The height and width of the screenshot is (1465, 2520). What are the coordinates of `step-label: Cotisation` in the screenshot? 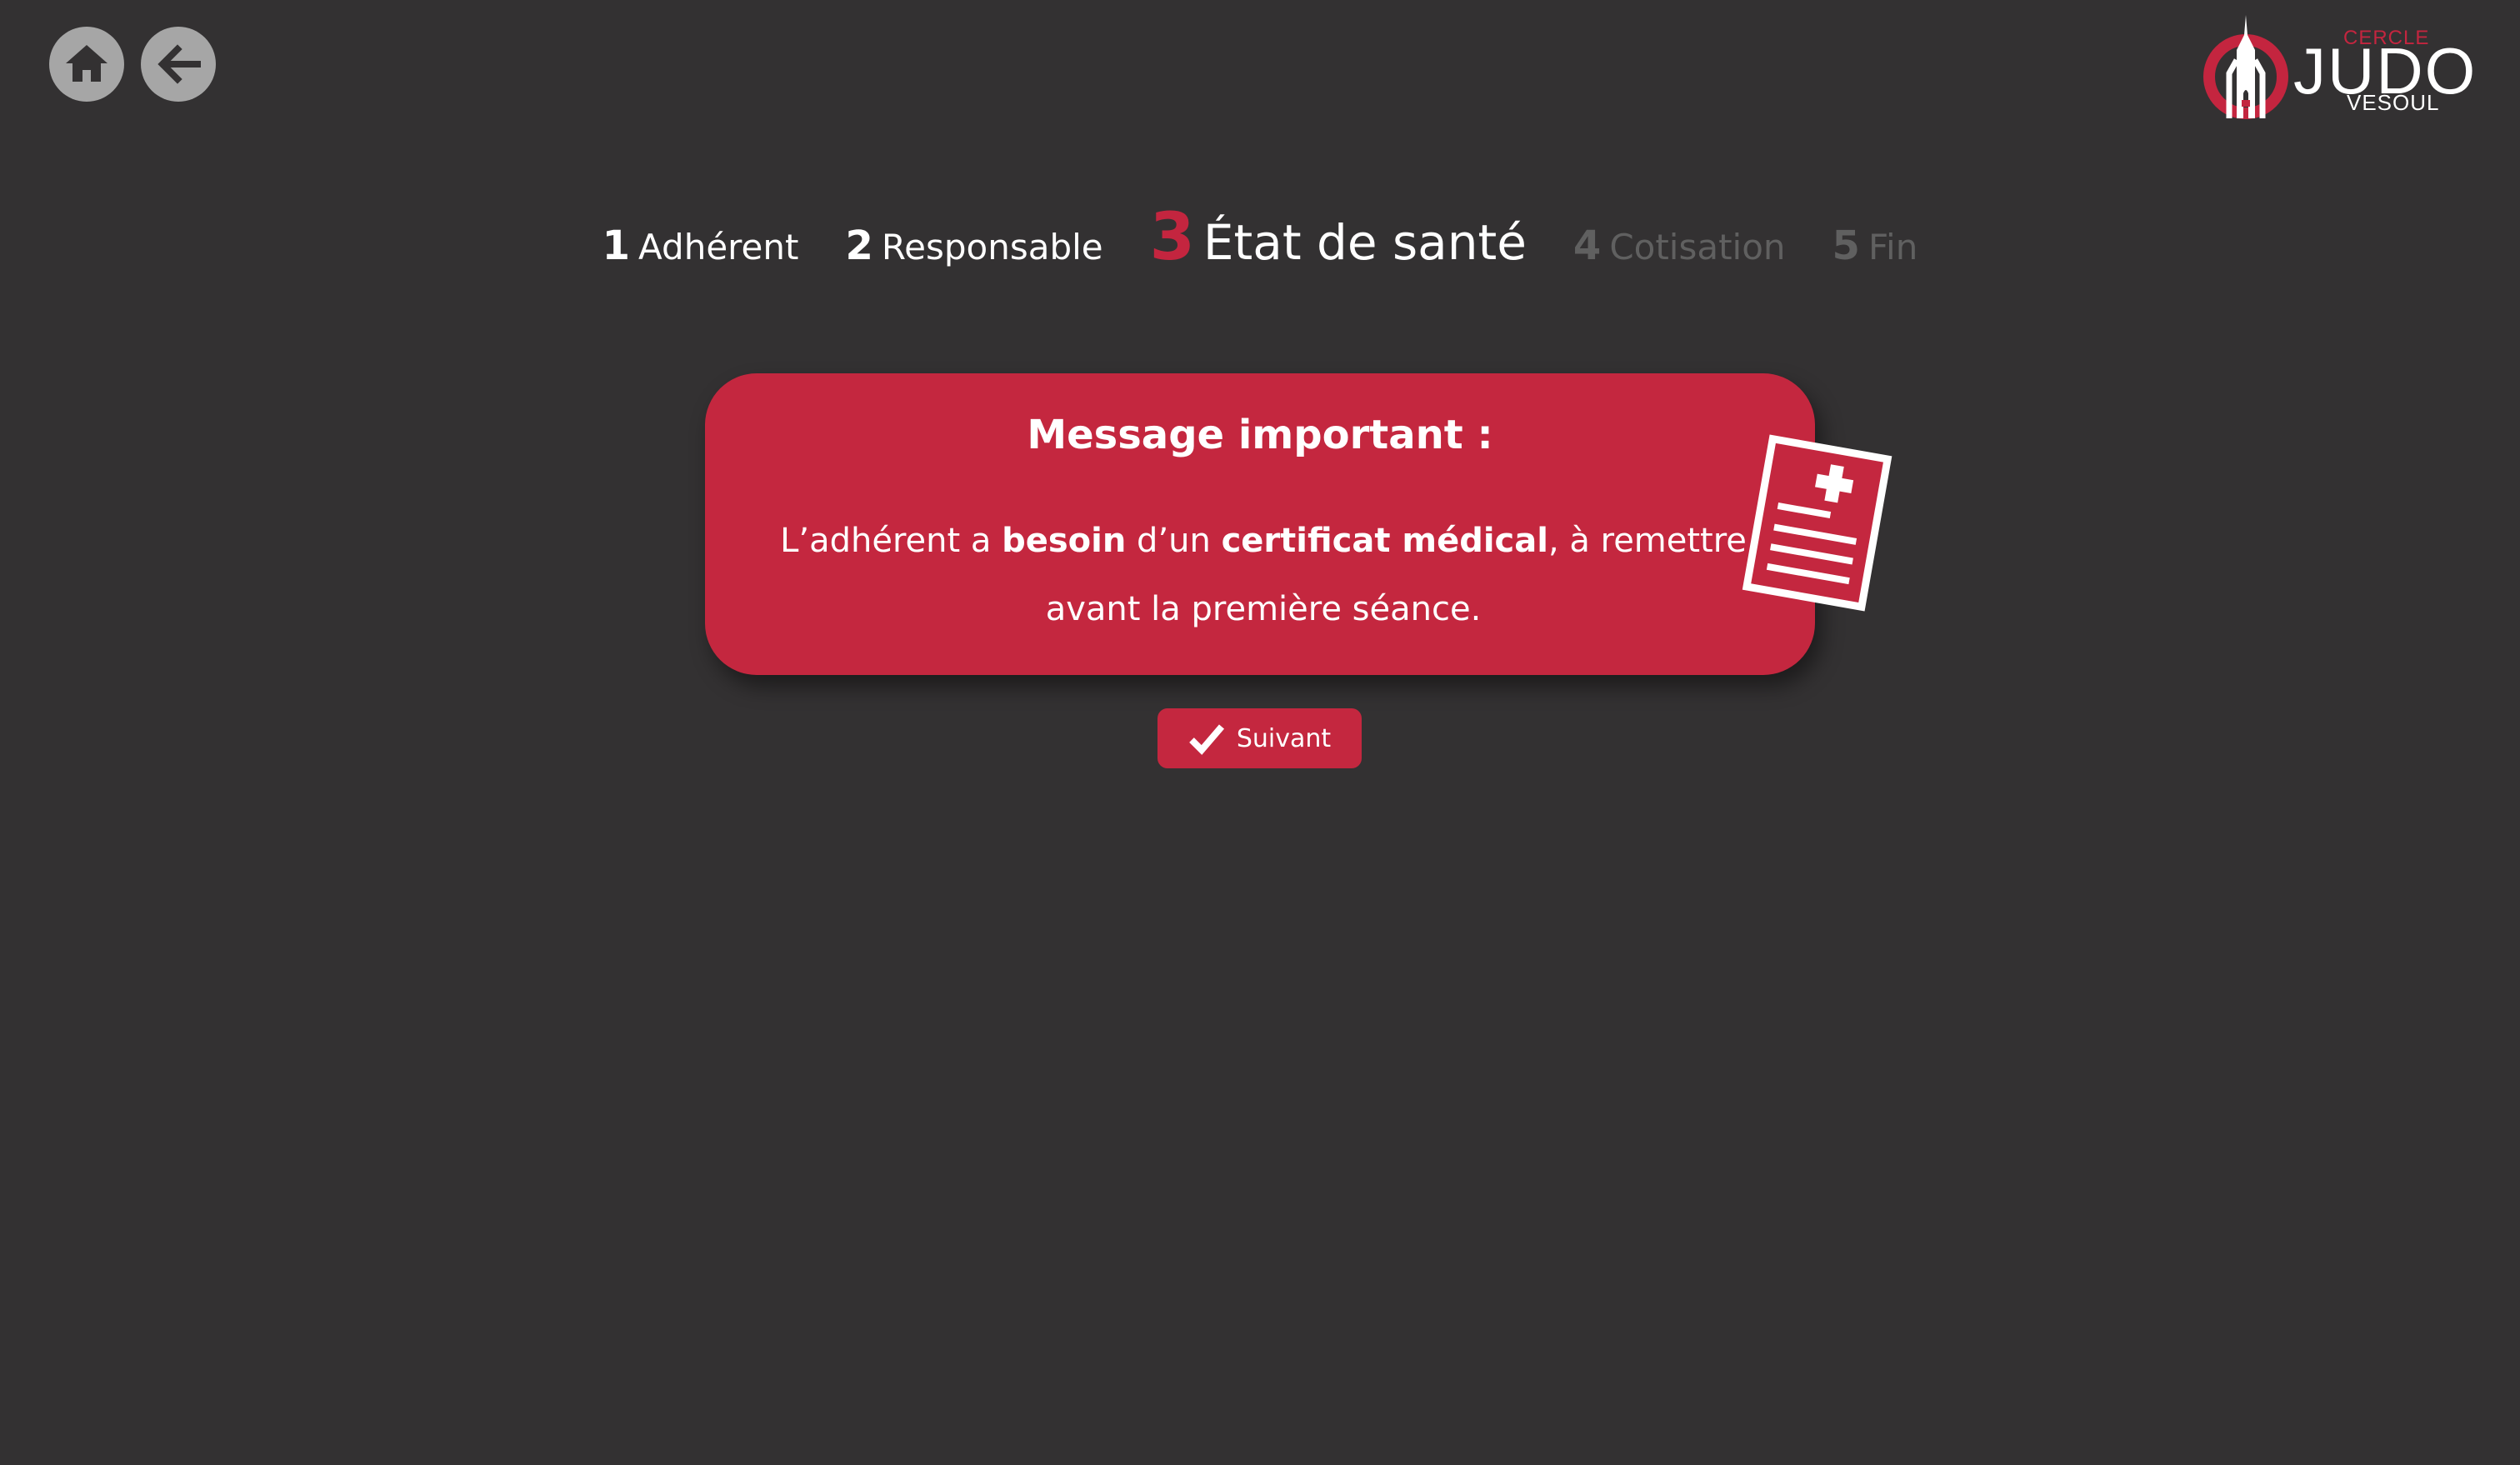 It's located at (1697, 247).